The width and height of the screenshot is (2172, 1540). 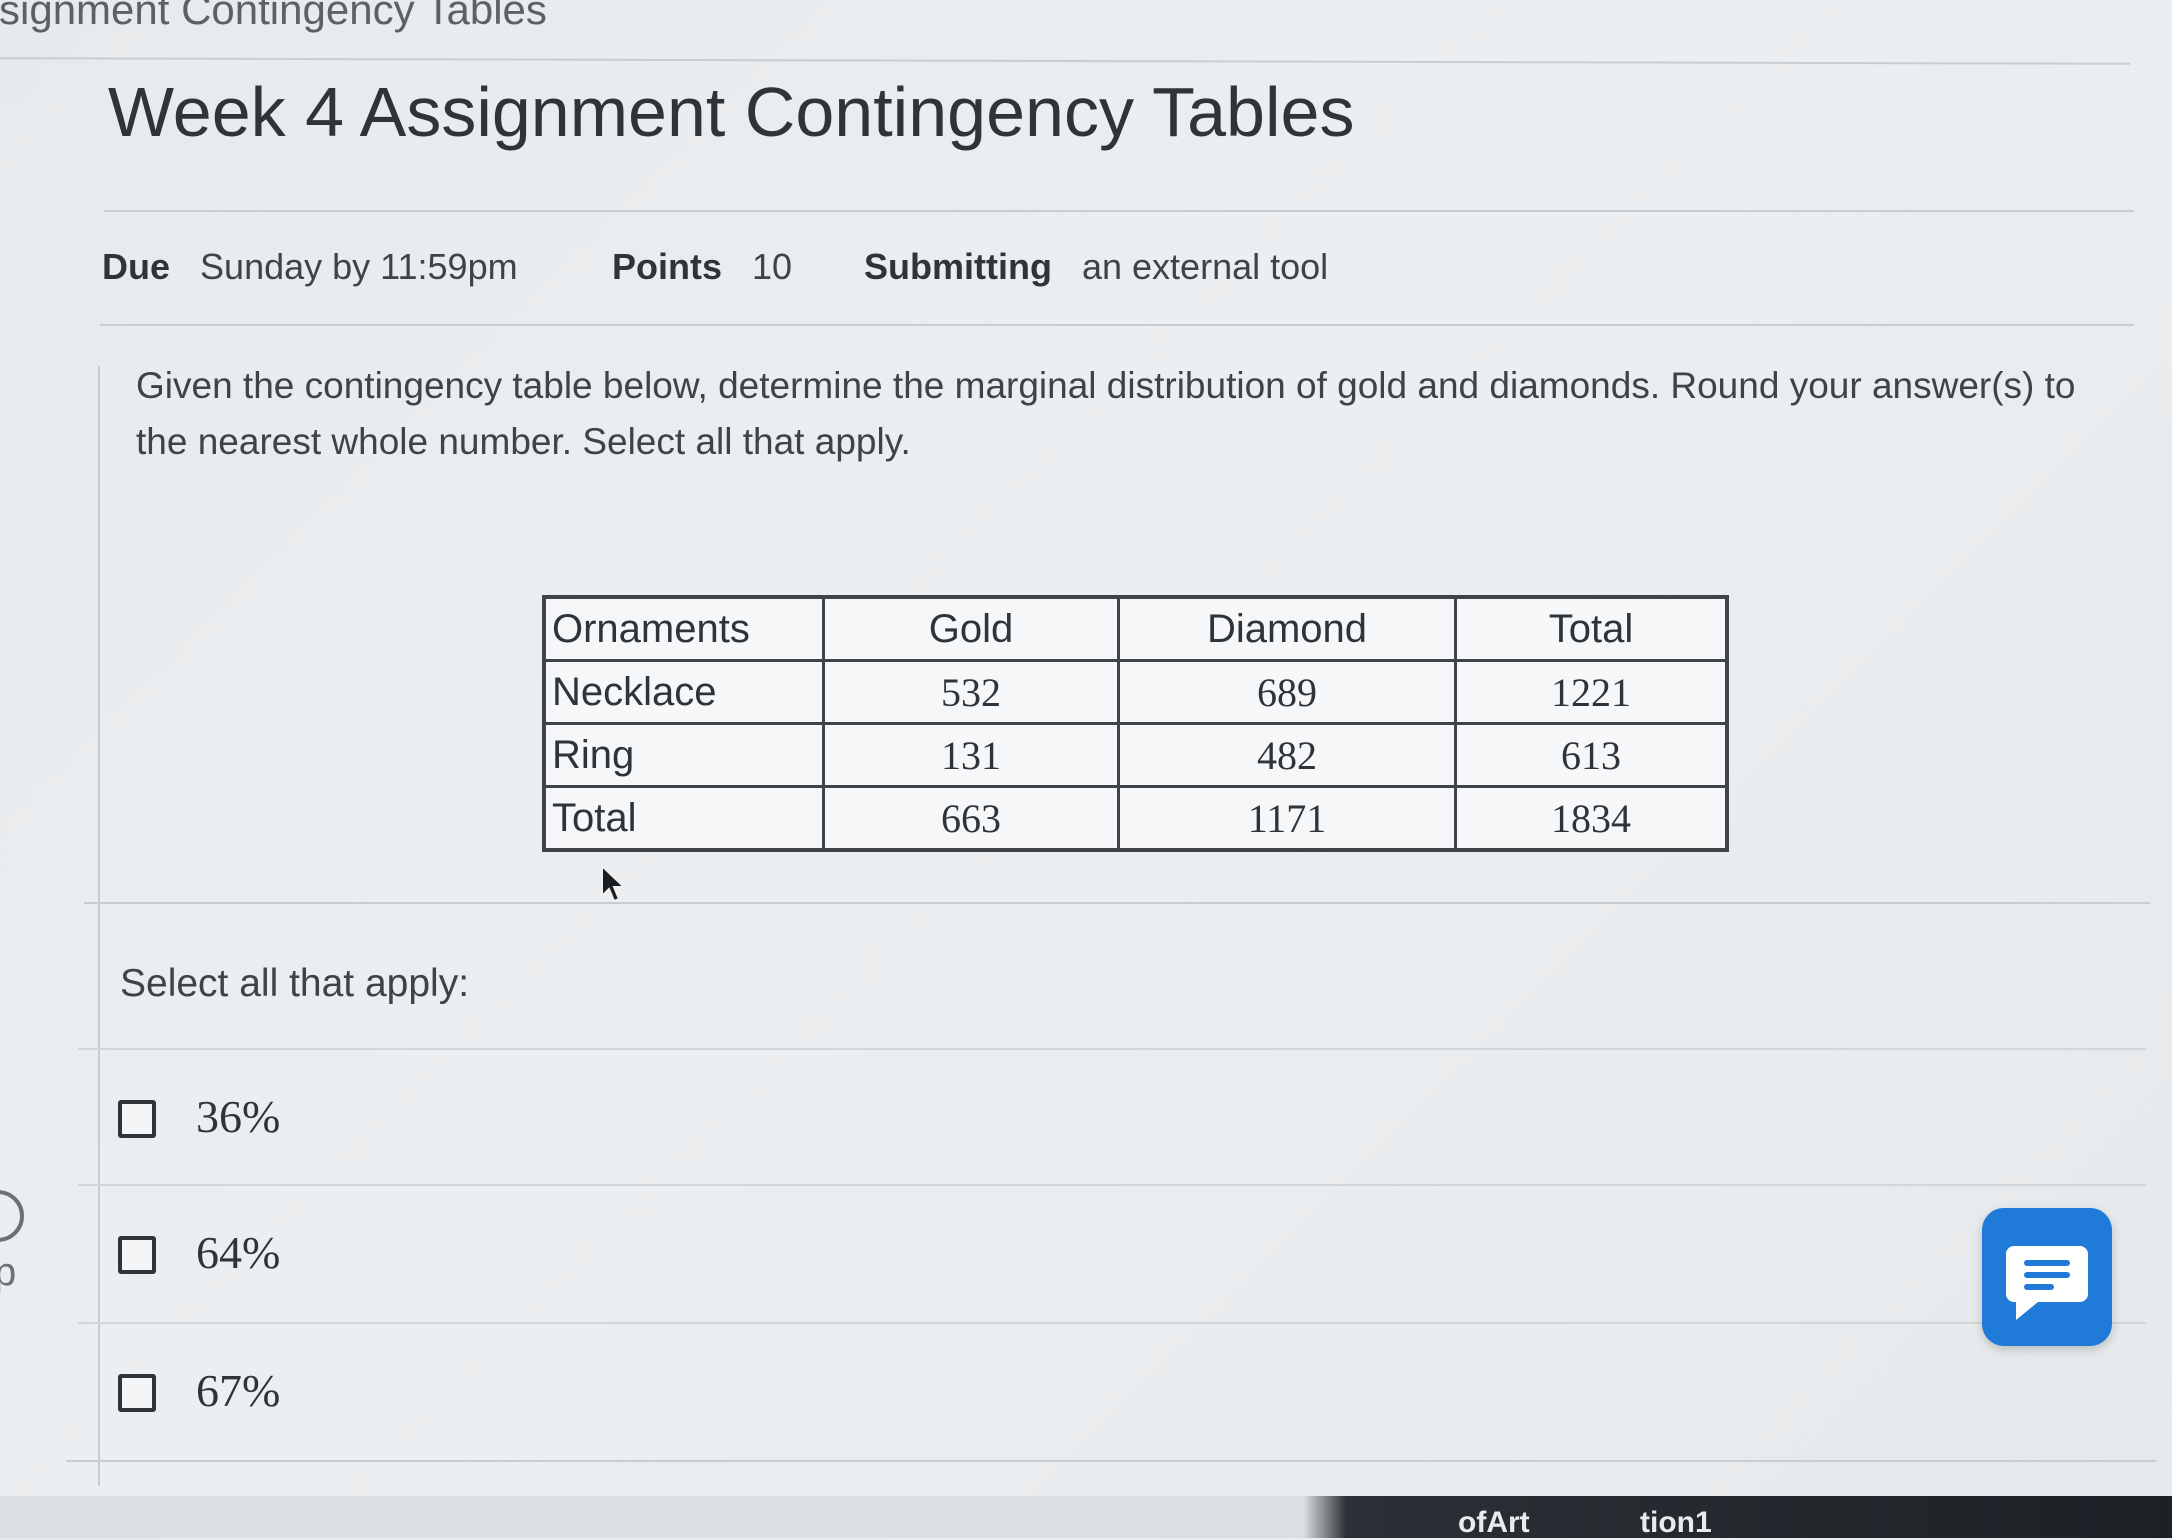 I want to click on answer-option: 64%, so click(x=1112, y=1253).